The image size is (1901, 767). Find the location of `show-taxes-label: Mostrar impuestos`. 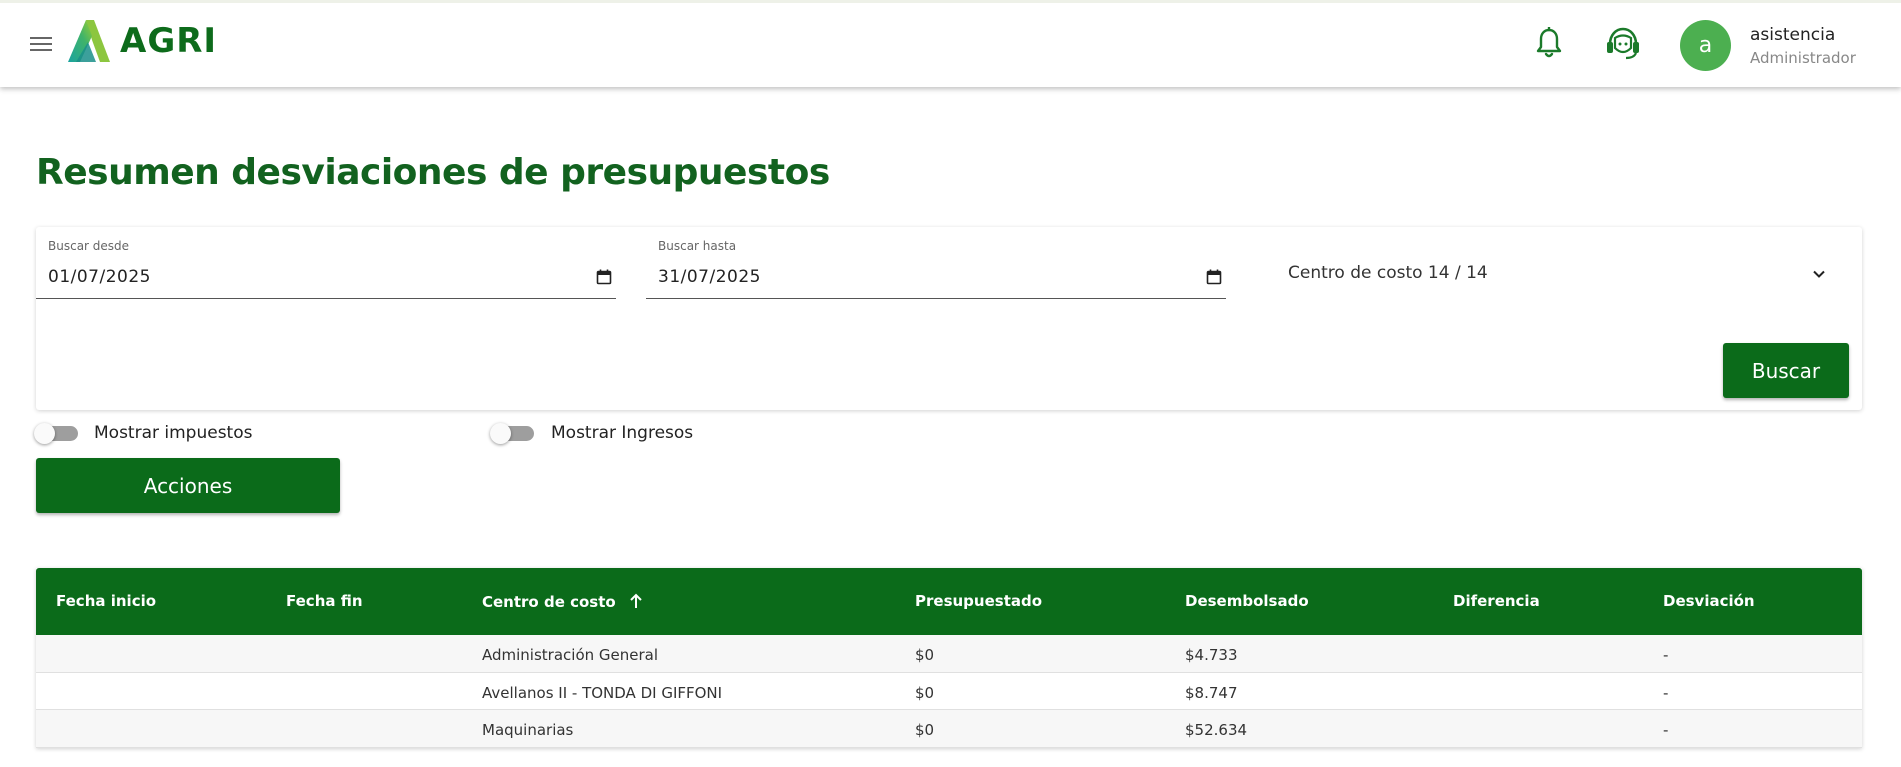

show-taxes-label: Mostrar impuestos is located at coordinates (173, 433).